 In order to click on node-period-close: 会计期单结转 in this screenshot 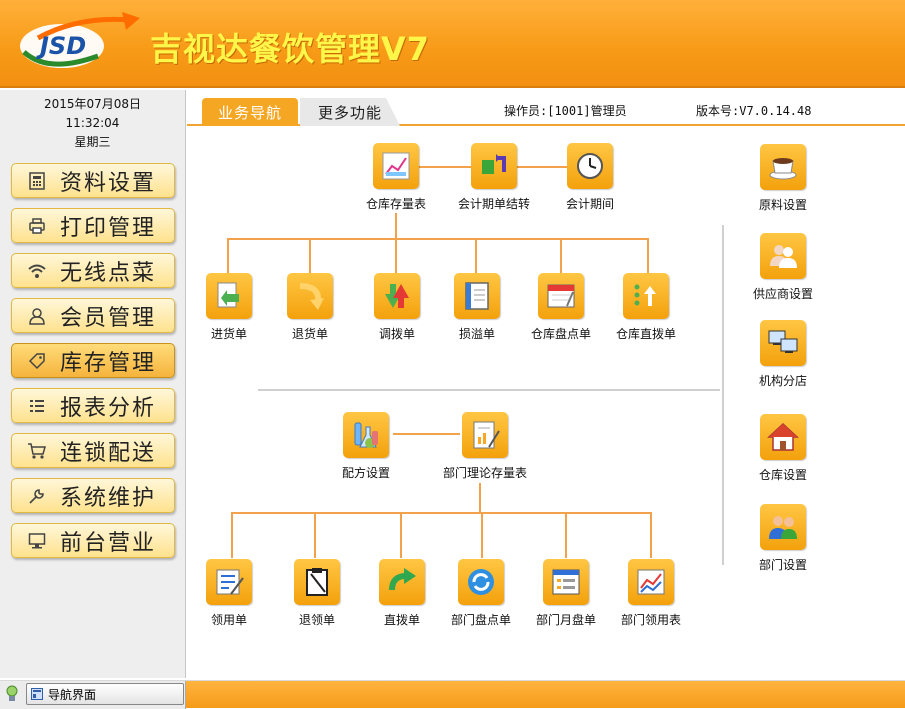, I will do `click(494, 177)`.